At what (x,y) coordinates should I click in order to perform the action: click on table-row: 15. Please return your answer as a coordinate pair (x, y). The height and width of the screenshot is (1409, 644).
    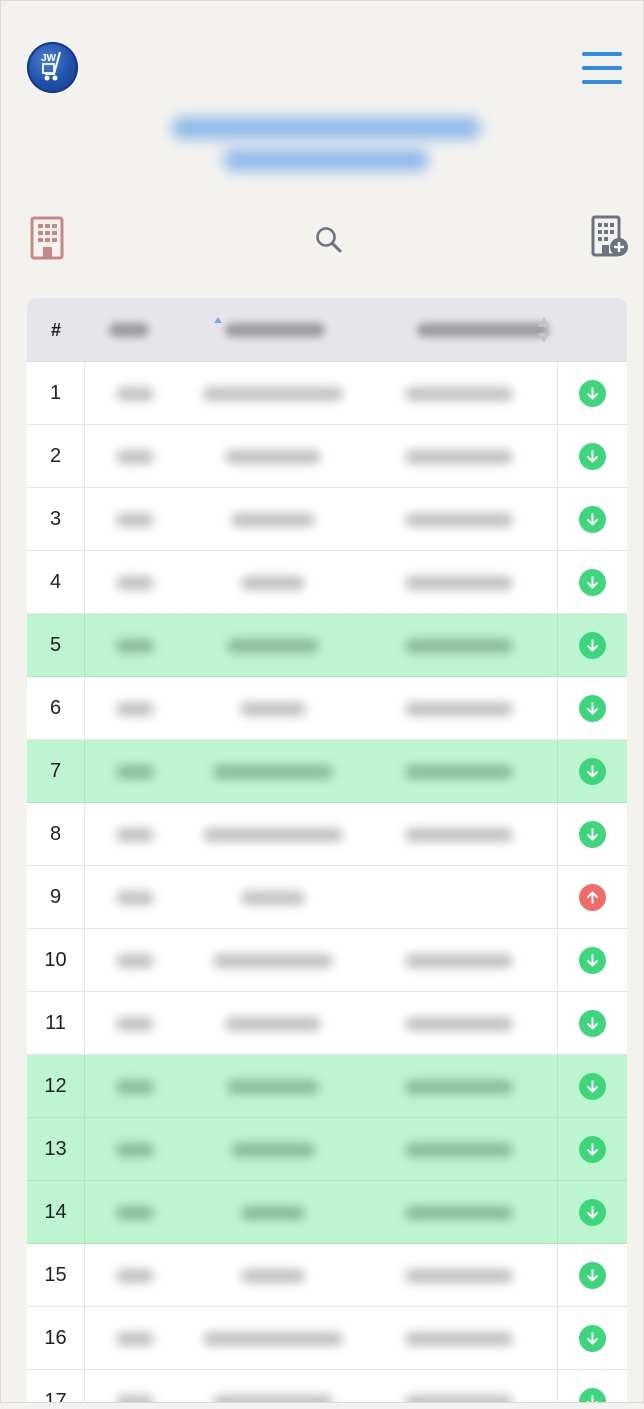
    Looking at the image, I should click on (327, 1275).